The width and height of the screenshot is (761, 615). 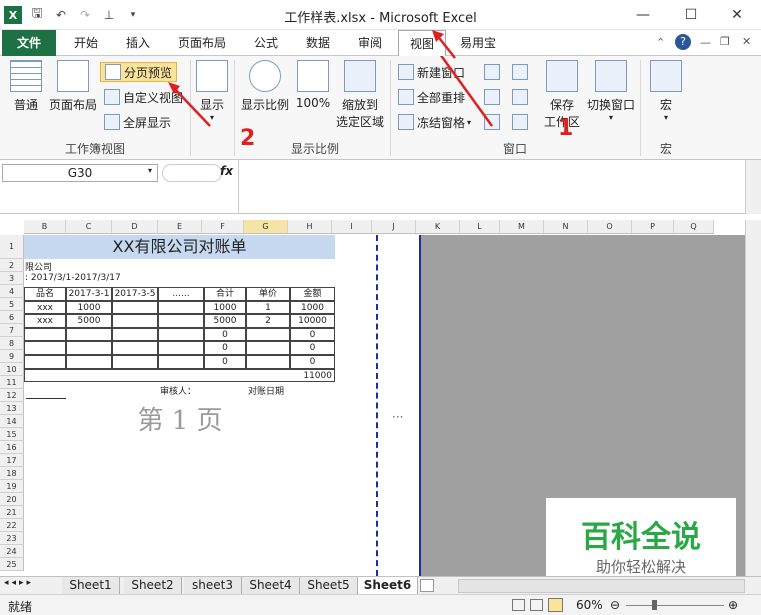 I want to click on row-header: 17, so click(x=12, y=460).